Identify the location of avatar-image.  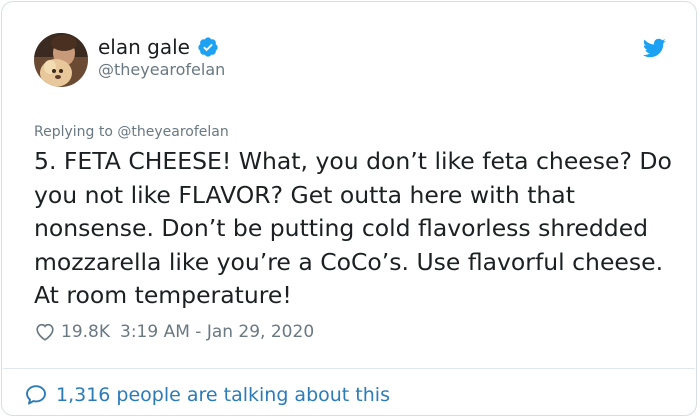
(61, 60).